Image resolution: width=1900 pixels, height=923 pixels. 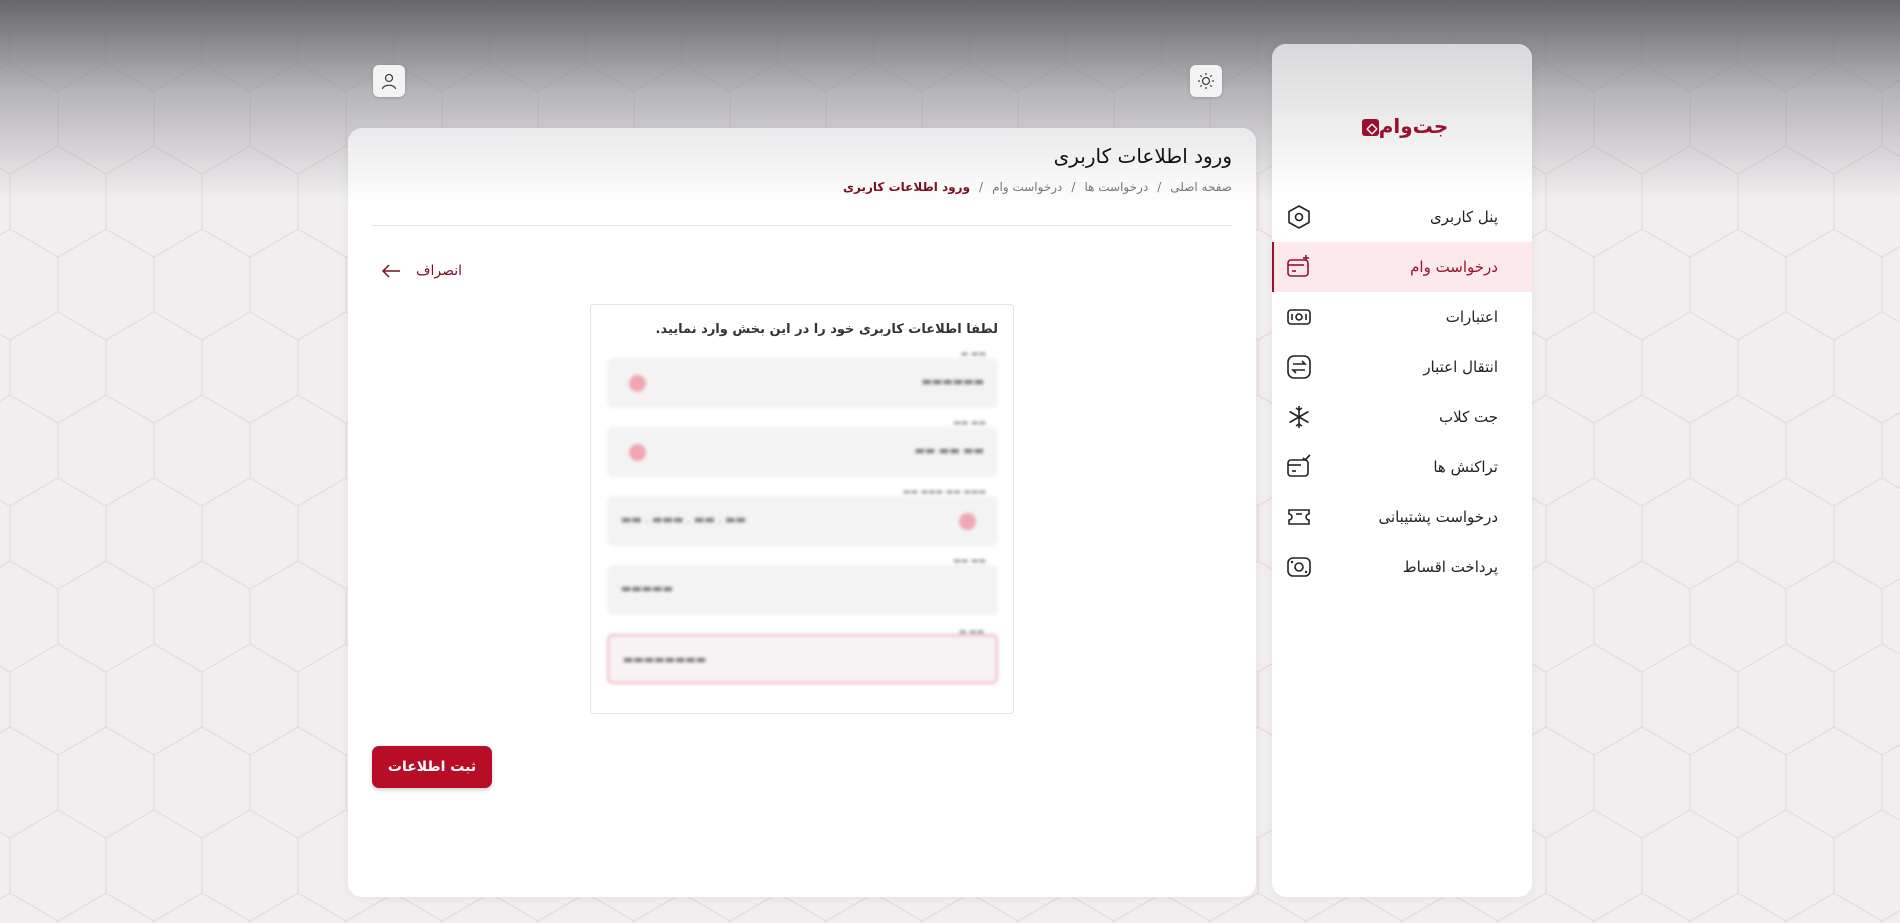 I want to click on page-title: ورود اطلاعات کاربری, so click(x=1142, y=156).